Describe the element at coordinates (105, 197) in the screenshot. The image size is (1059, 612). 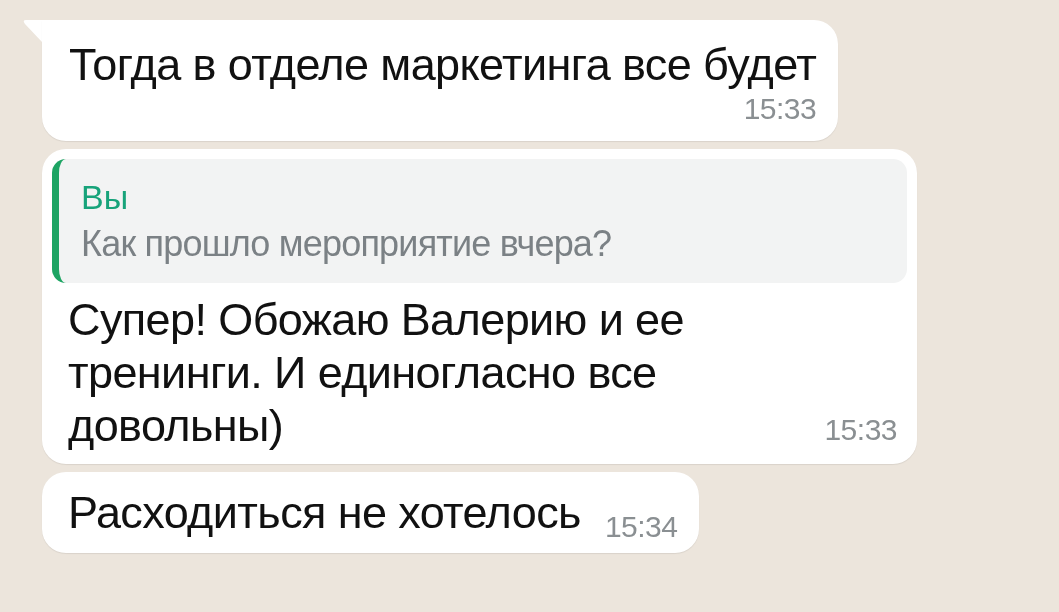
I see `quote-author: Вы` at that location.